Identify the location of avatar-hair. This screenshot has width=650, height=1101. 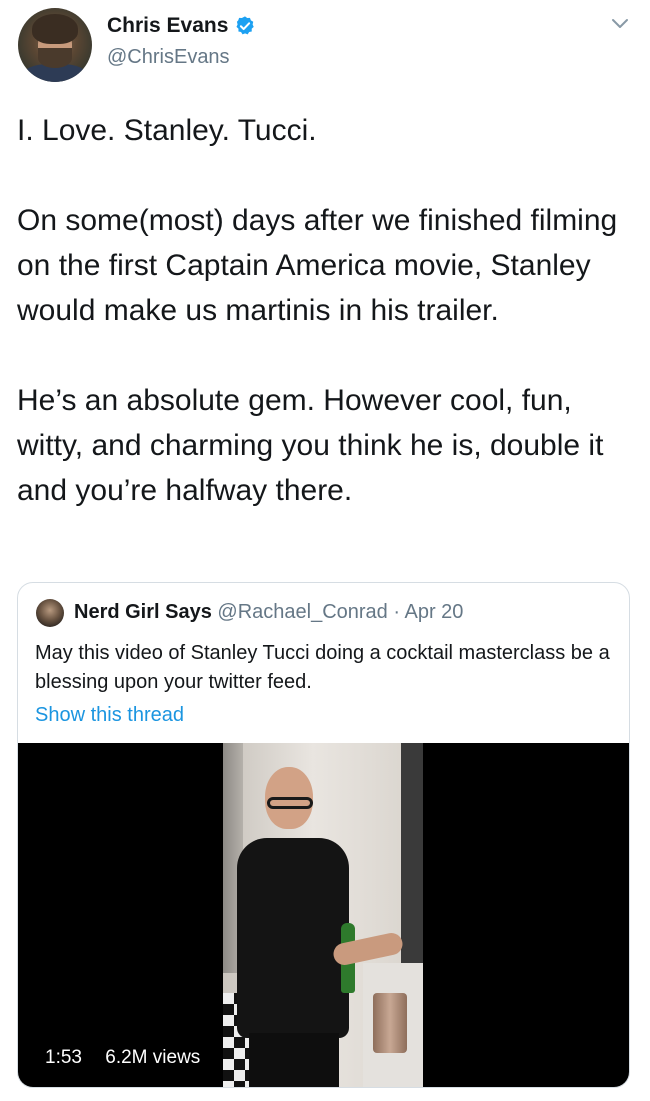
(55, 29).